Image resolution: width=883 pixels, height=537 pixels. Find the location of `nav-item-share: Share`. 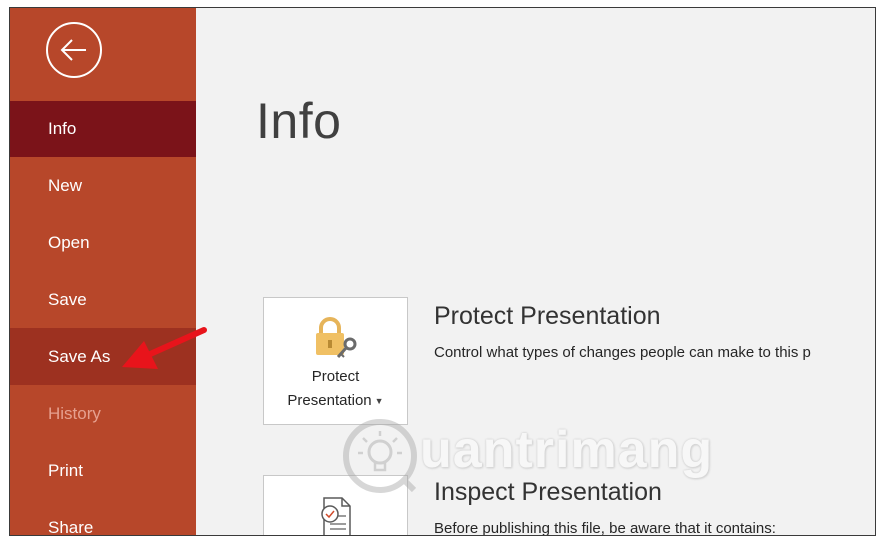

nav-item-share: Share is located at coordinates (103, 517).